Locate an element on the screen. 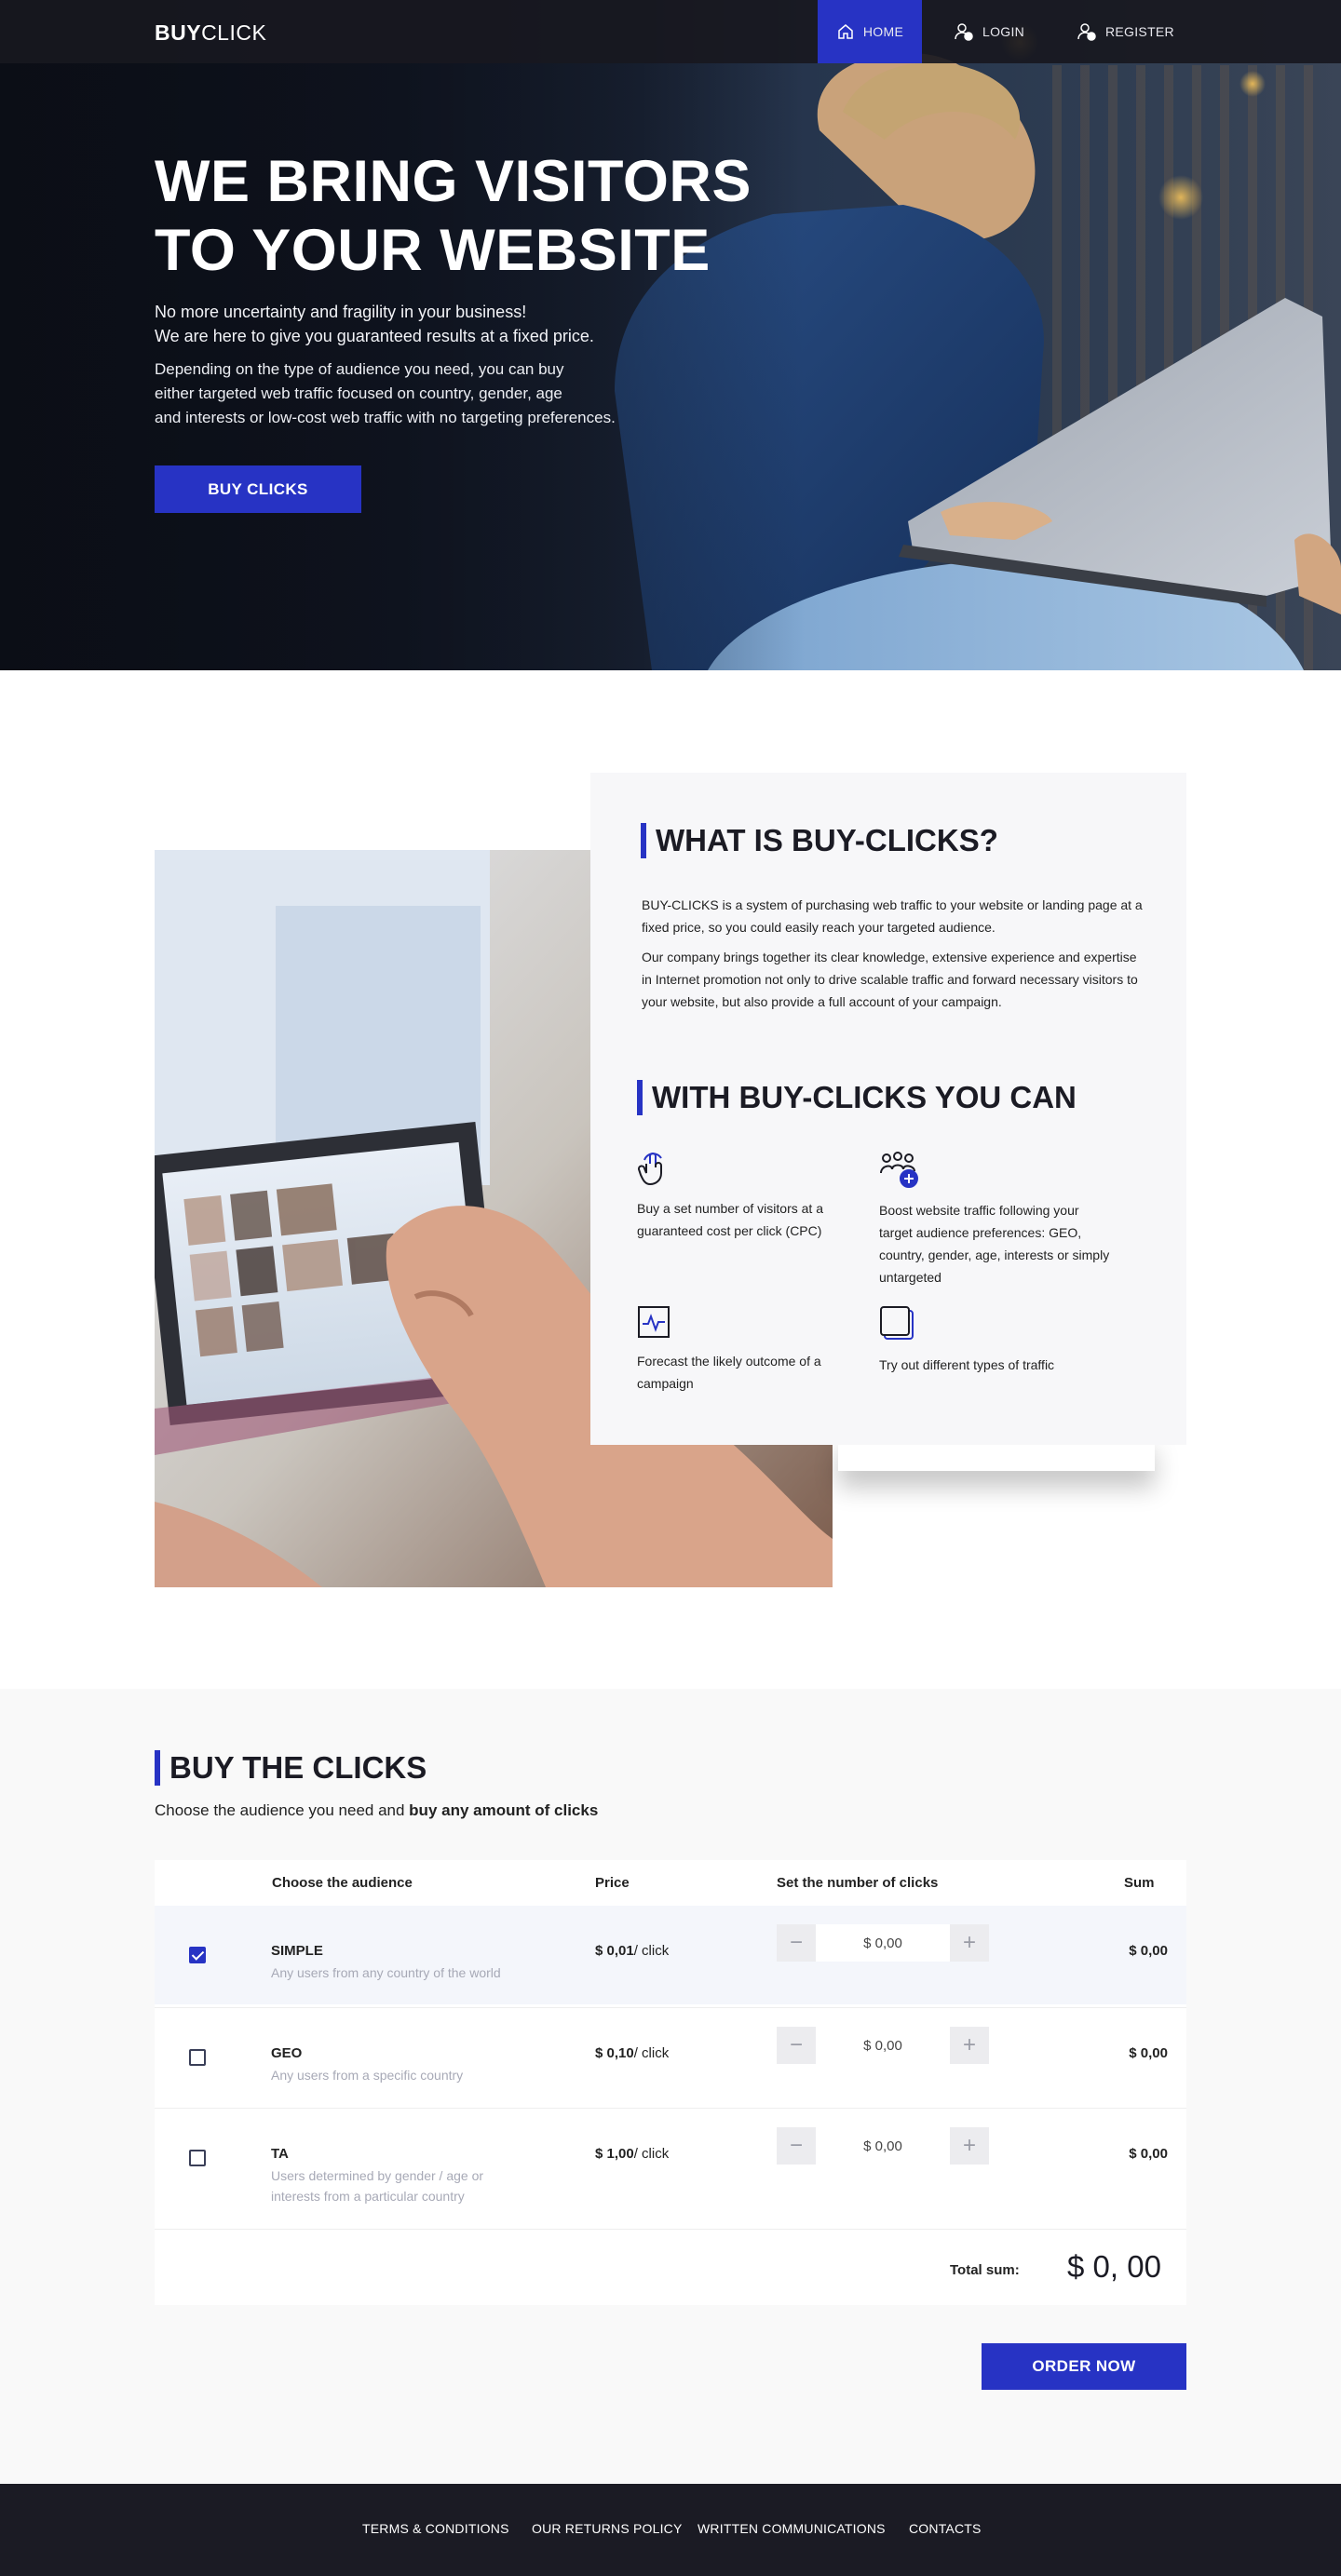  footer-link-contacts: CONTACTS is located at coordinates (946, 2528).